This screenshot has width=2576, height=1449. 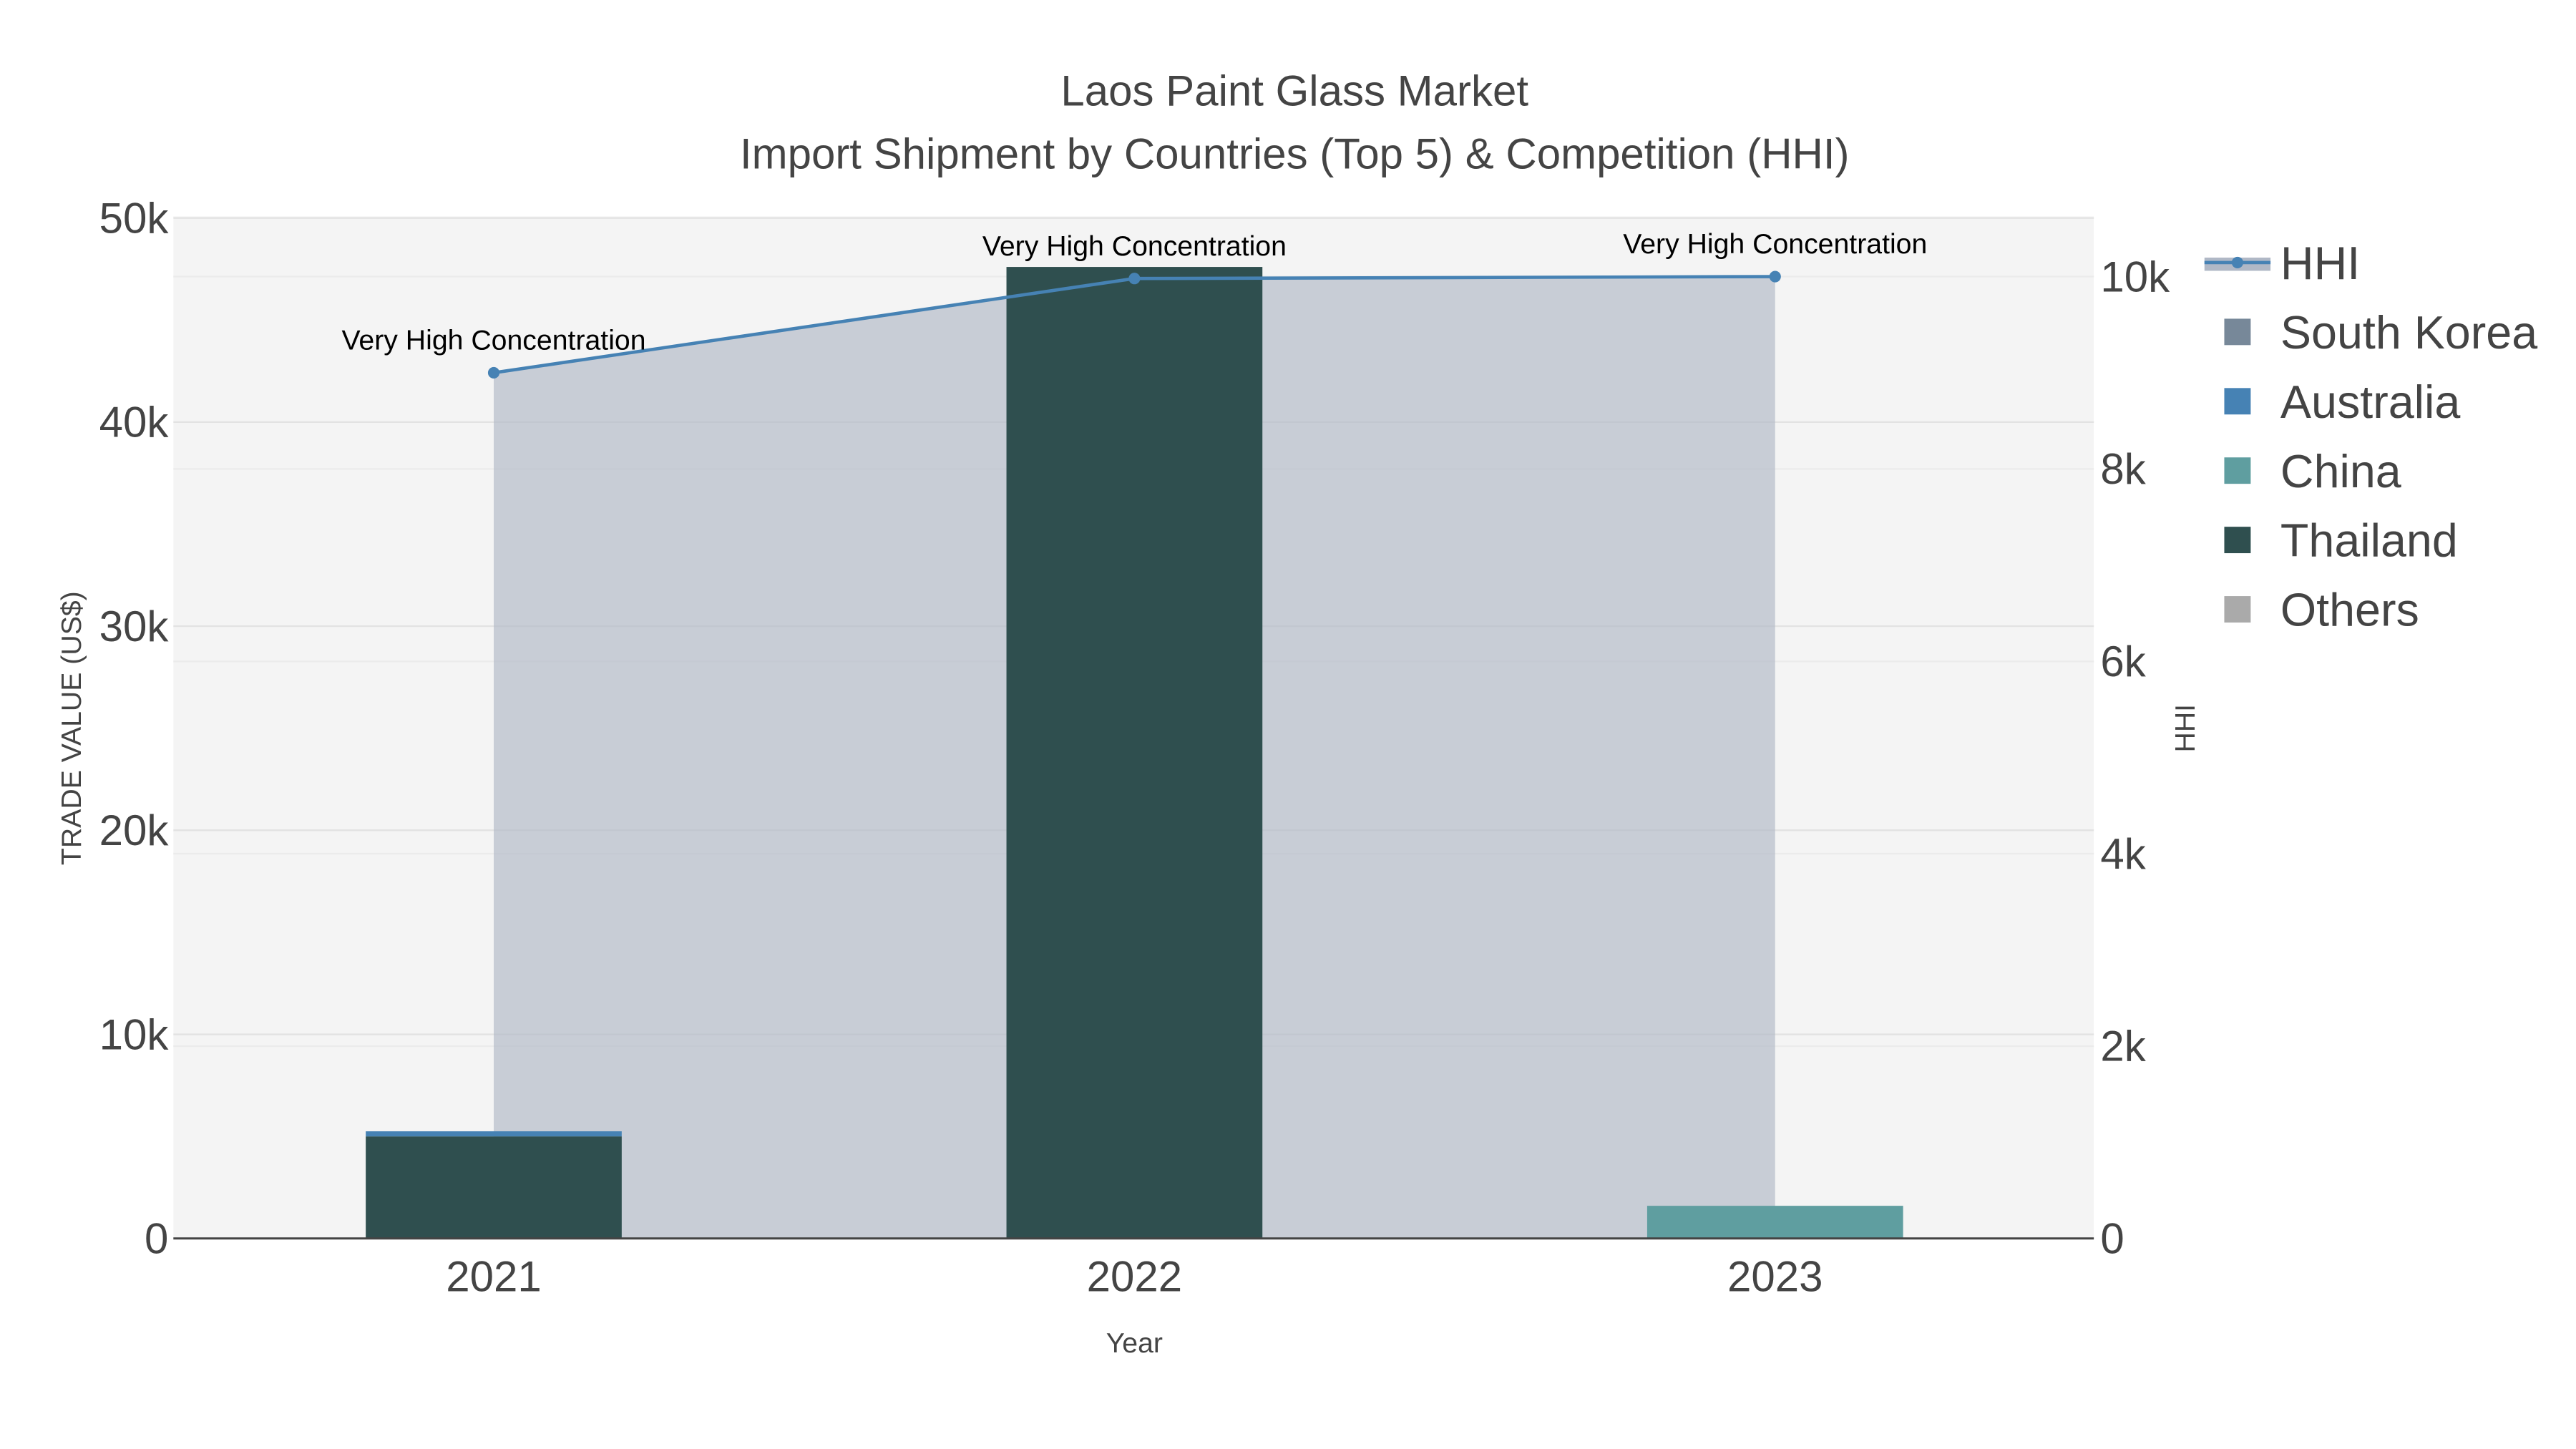 I want to click on y2-tick-label: 8k, so click(x=2123, y=469).